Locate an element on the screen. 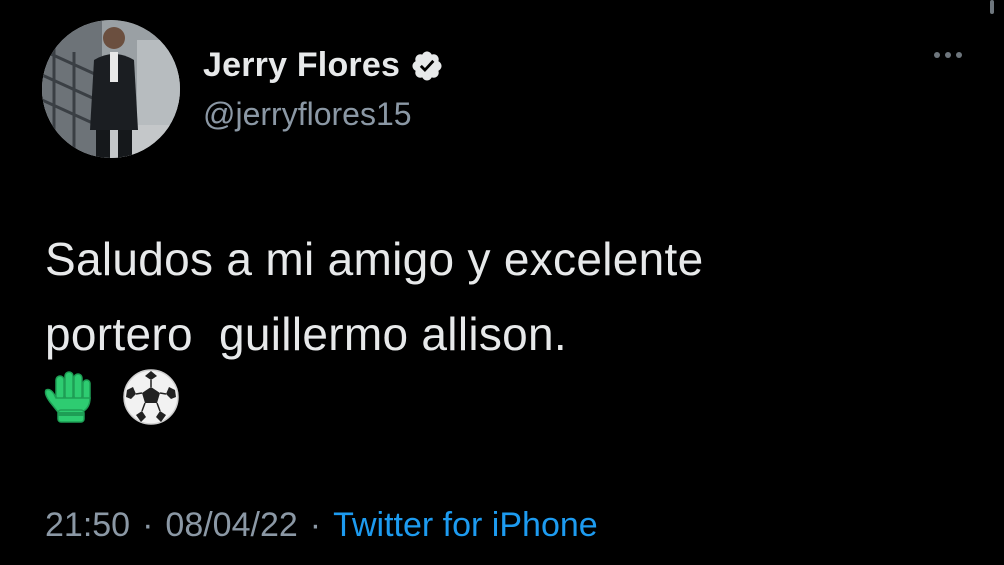 The width and height of the screenshot is (1004, 565). tweet-meta: 21:50 · 08/04/22 · Twitter for iPhone is located at coordinates (321, 525).